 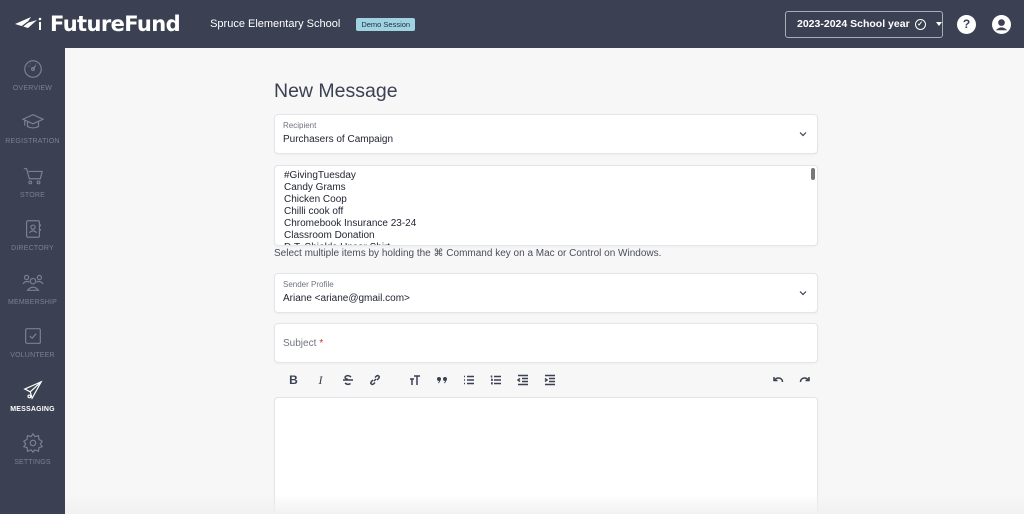 I want to click on bold-button: B, so click(x=293, y=380).